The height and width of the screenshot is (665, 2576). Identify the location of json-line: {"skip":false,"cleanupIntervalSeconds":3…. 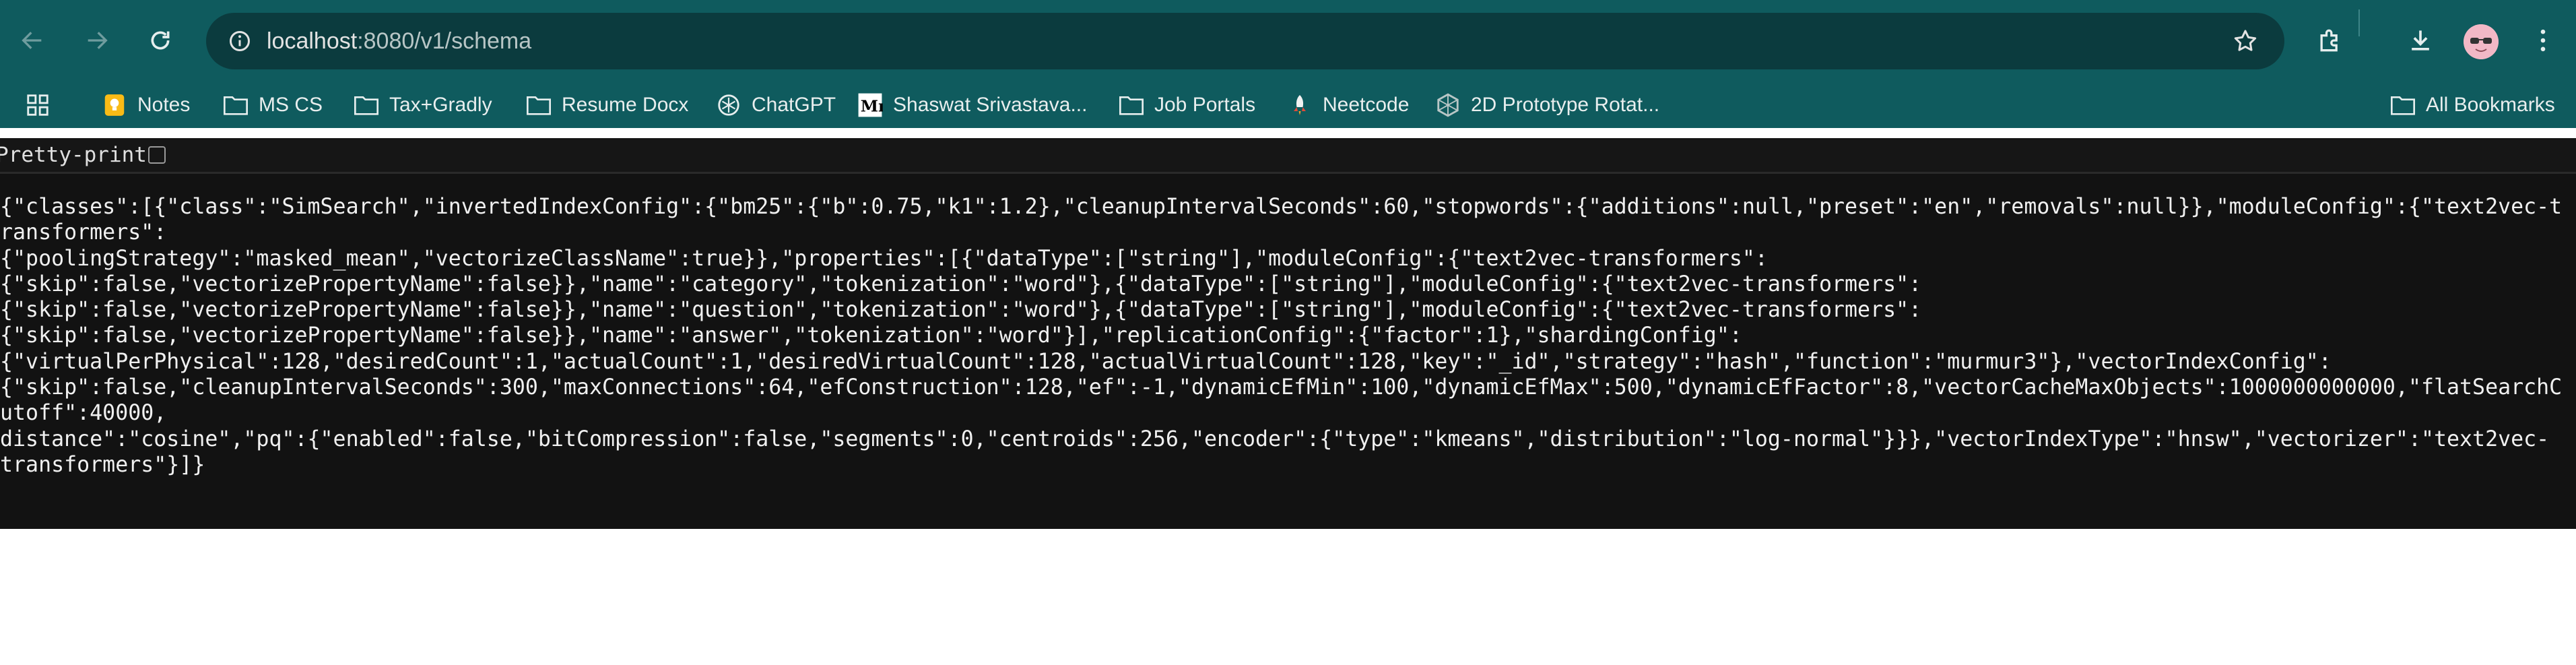
(1281, 400).